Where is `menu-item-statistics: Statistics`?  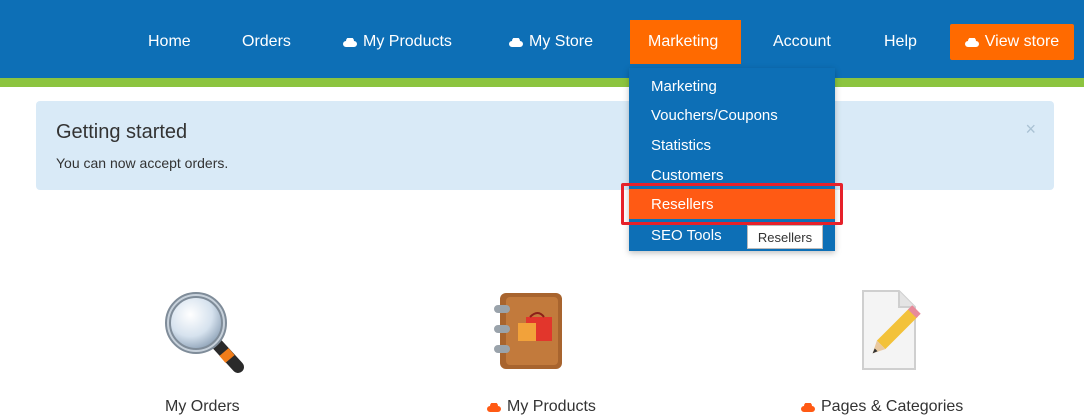
menu-item-statistics: Statistics is located at coordinates (681, 145).